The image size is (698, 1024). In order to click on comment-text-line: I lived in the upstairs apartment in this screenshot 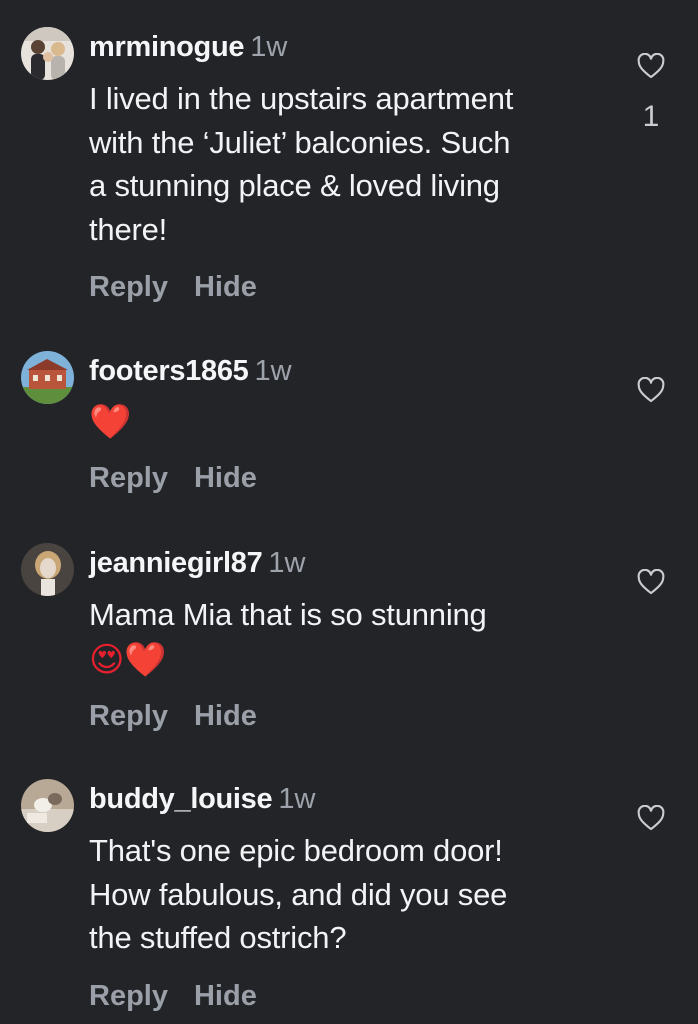, I will do `click(301, 98)`.